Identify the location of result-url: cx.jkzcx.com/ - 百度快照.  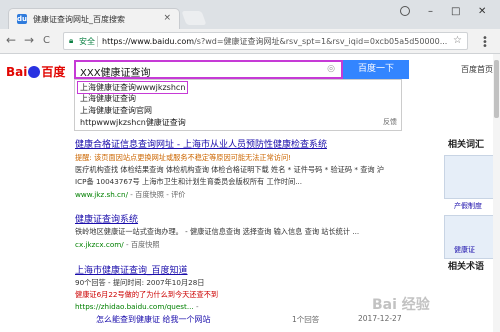
(117, 245).